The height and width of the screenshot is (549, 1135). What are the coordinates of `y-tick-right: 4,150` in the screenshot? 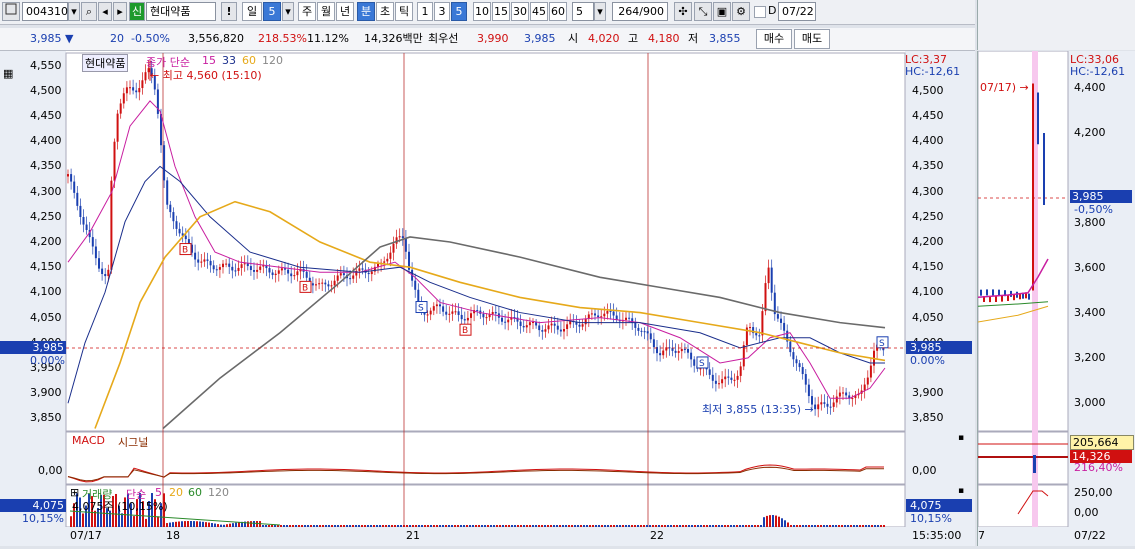 It's located at (928, 267).